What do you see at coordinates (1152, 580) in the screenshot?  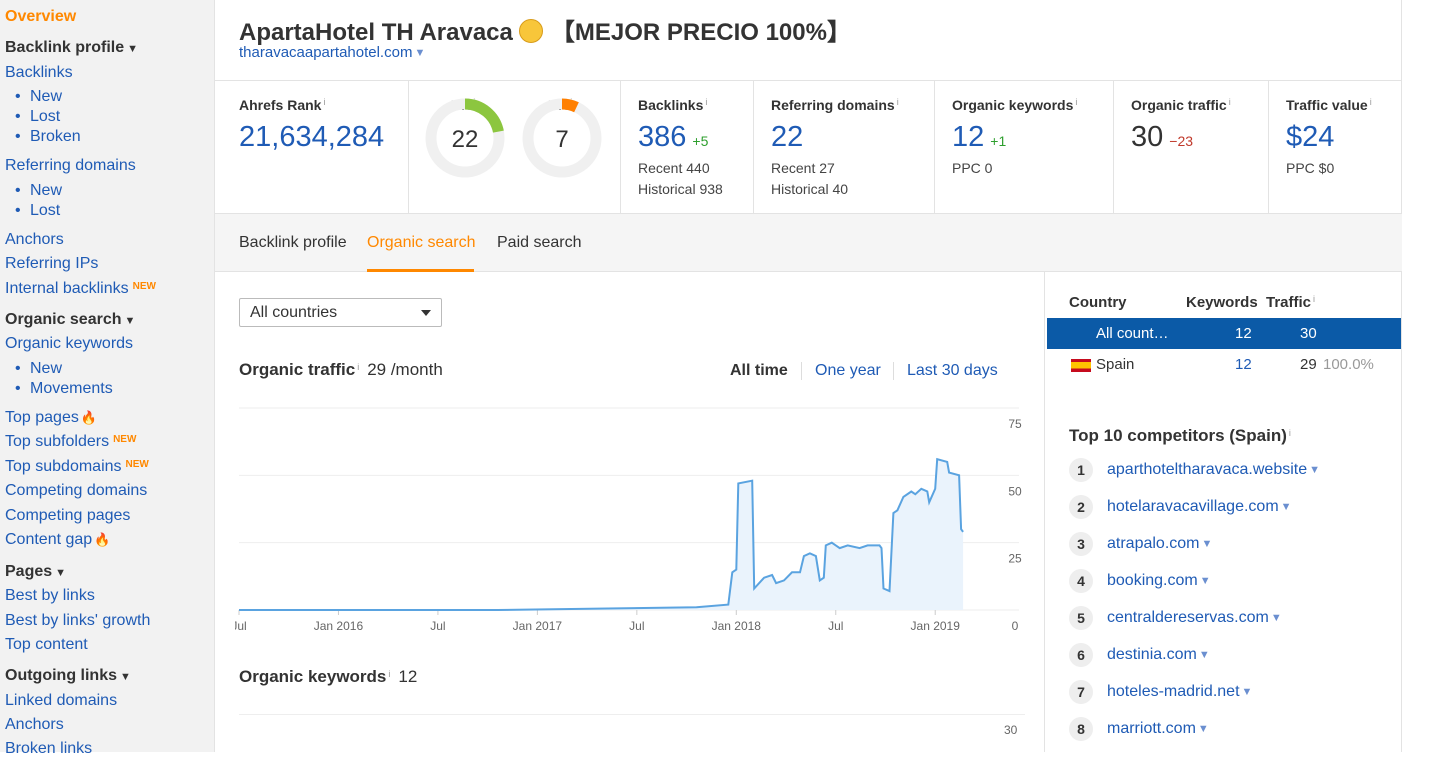 I see `competitor-domain-link: booking.com` at bounding box center [1152, 580].